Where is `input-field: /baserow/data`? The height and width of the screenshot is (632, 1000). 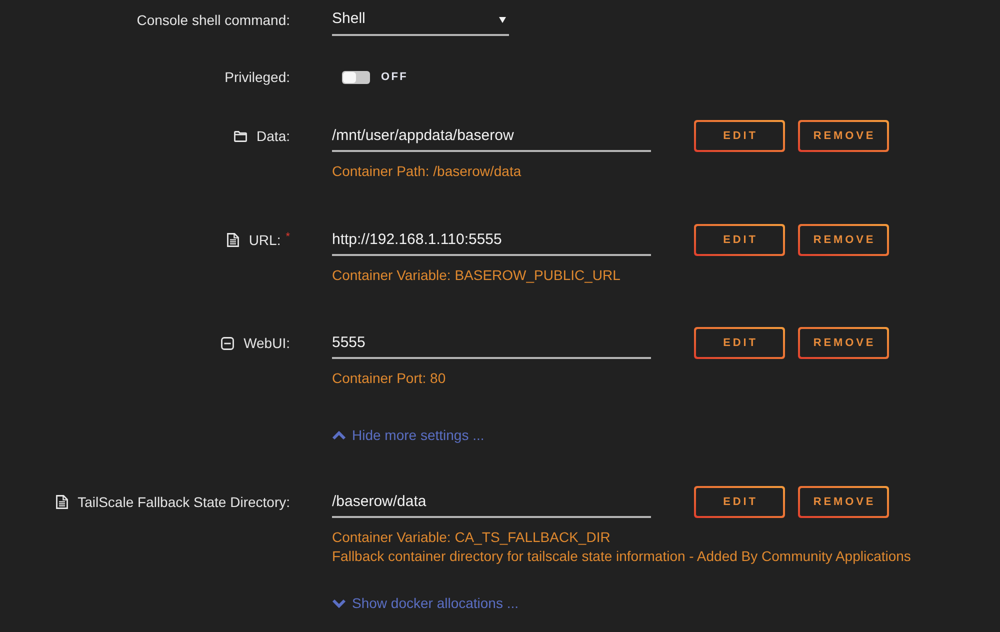
input-field: /baserow/data is located at coordinates (491, 502).